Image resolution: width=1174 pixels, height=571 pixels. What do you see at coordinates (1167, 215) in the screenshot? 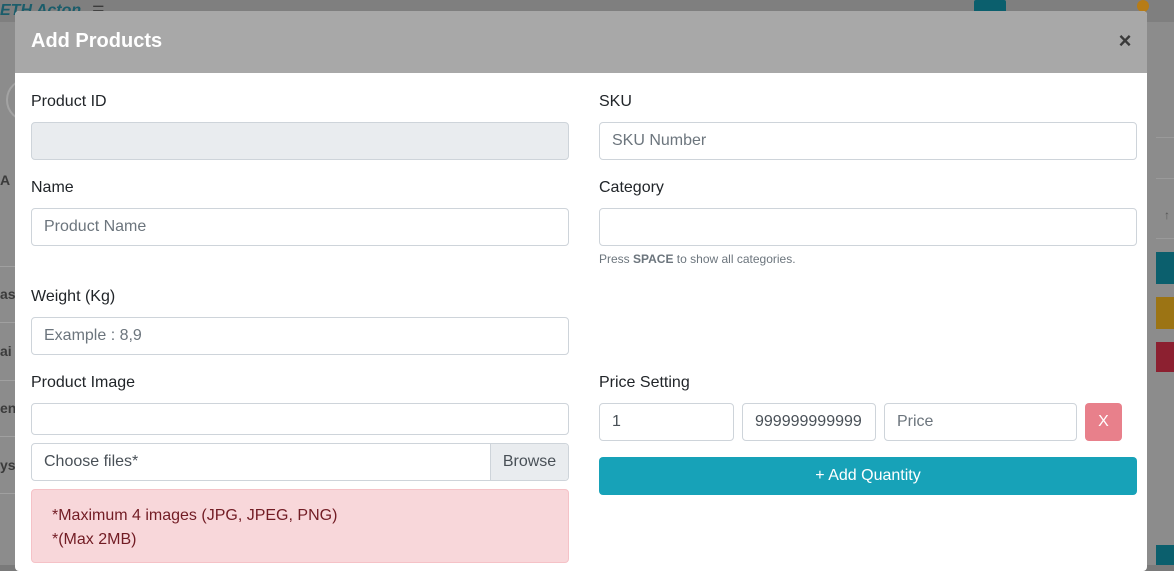
I see `sort-arrow-icon: ↑` at bounding box center [1167, 215].